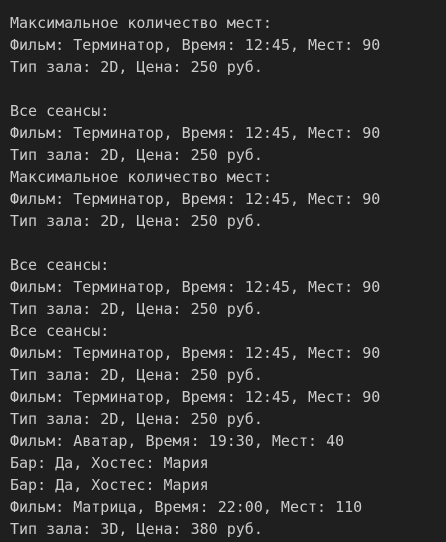 This screenshot has width=446, height=542. I want to click on output-line: Тип зала: 3D, Цена: 380 руб., so click(136, 529).